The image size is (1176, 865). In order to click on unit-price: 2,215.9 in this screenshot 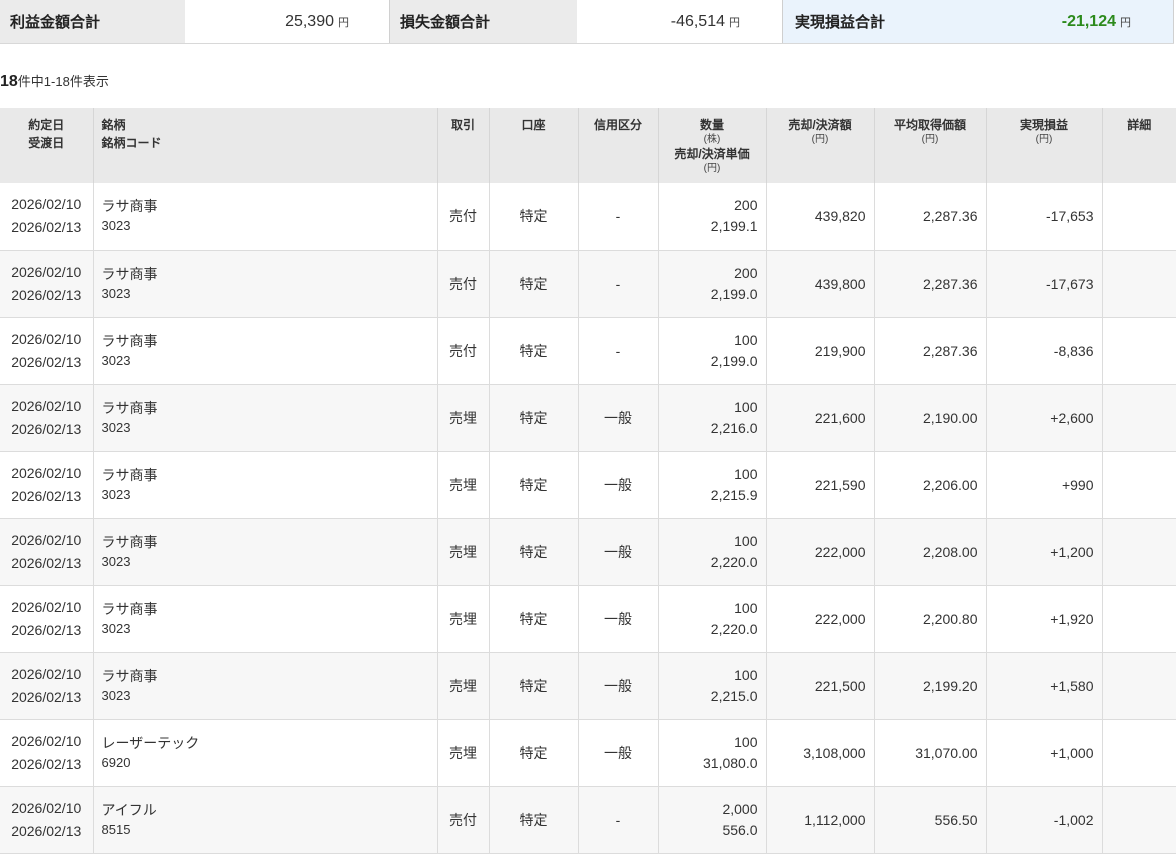, I will do `click(734, 494)`.